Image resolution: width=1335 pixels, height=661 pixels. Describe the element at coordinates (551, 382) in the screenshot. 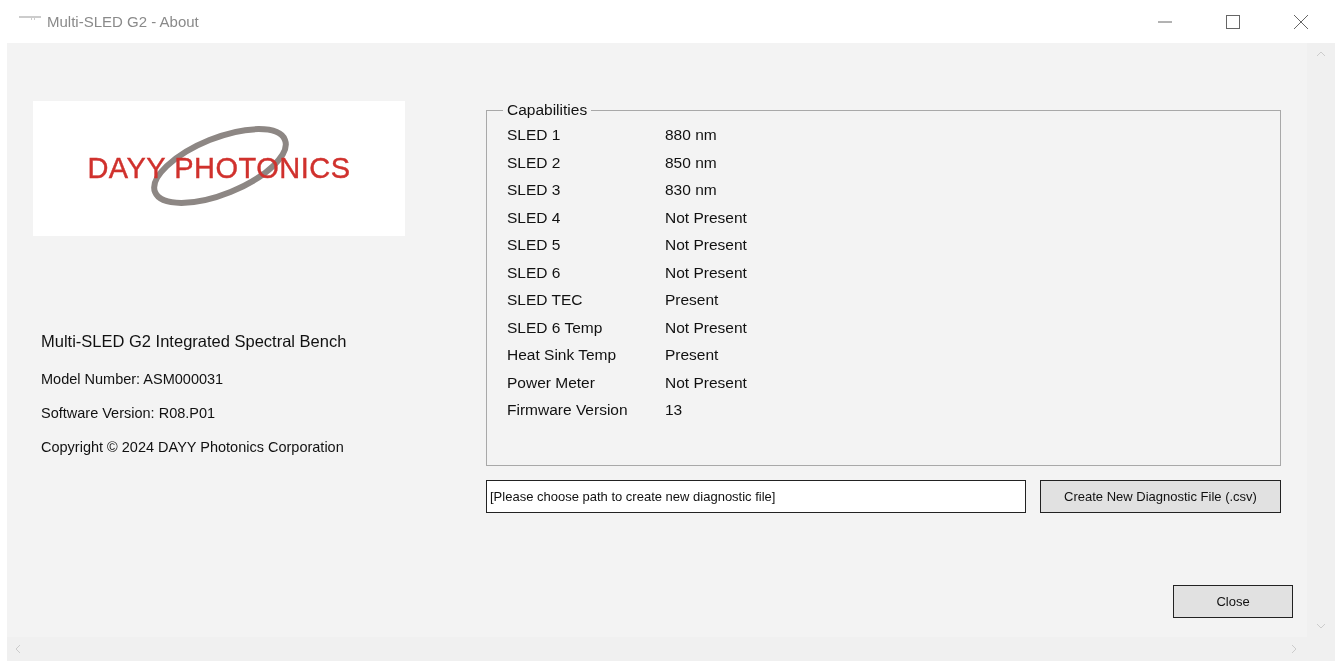

I see `capability-label: Power Meter` at that location.